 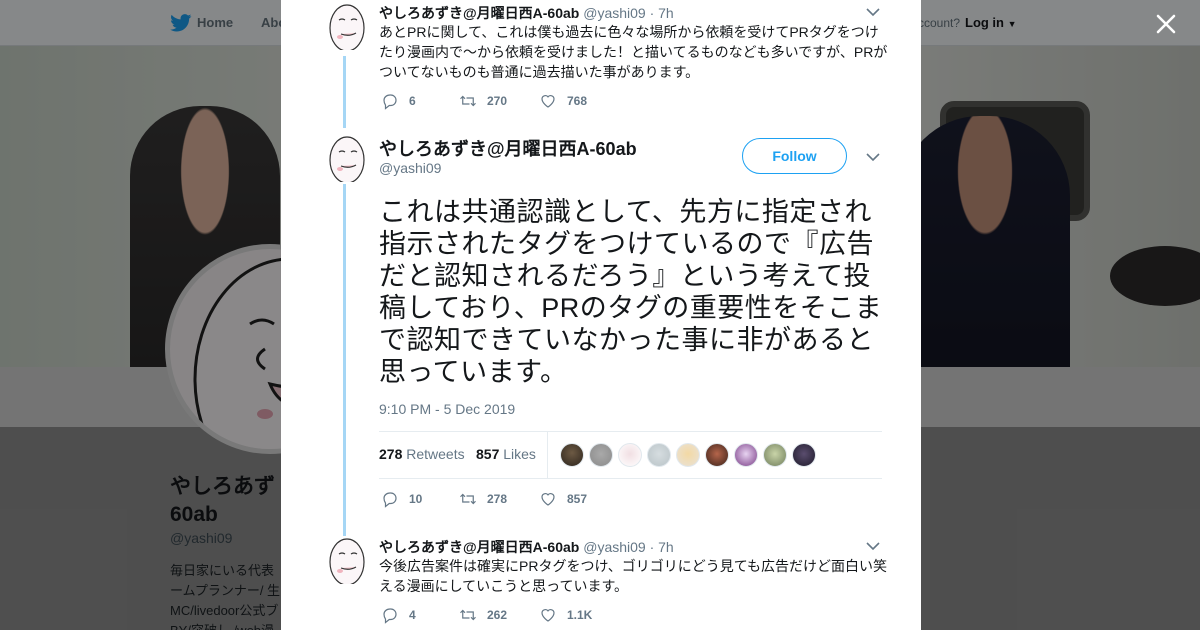 I want to click on like-count: 768, so click(x=577, y=101).